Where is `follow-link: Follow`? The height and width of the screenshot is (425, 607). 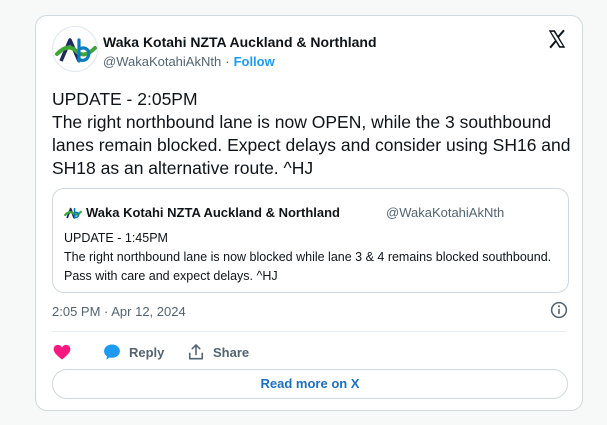 follow-link: Follow is located at coordinates (254, 61).